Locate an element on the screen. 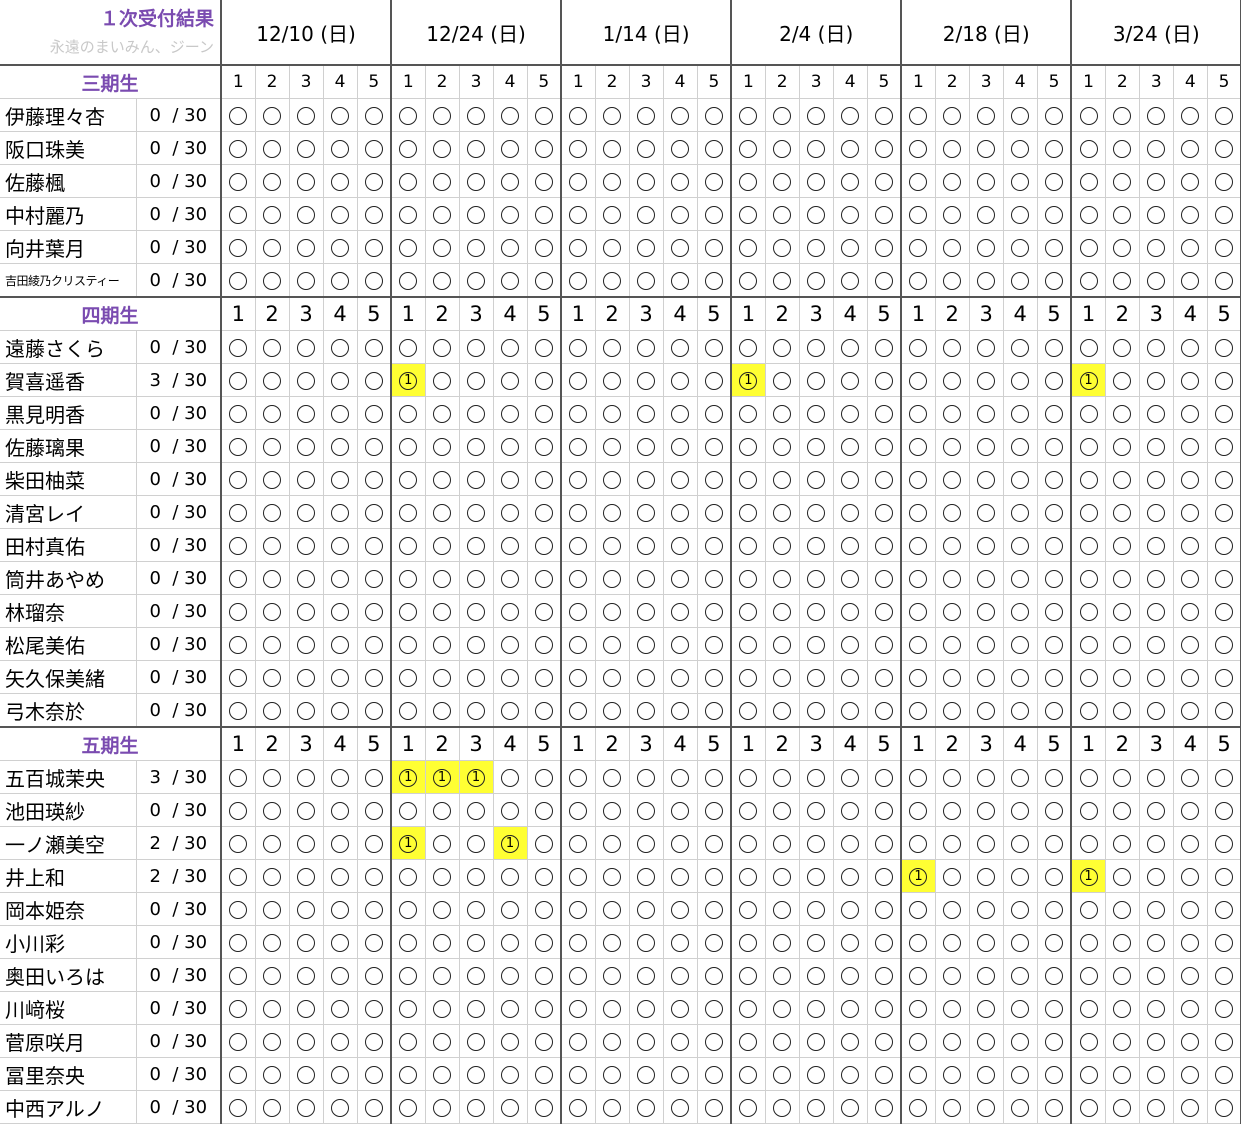 The height and width of the screenshot is (1125, 1241). member-row: 矢久保美緒 0 / 30 is located at coordinates (620, 677).